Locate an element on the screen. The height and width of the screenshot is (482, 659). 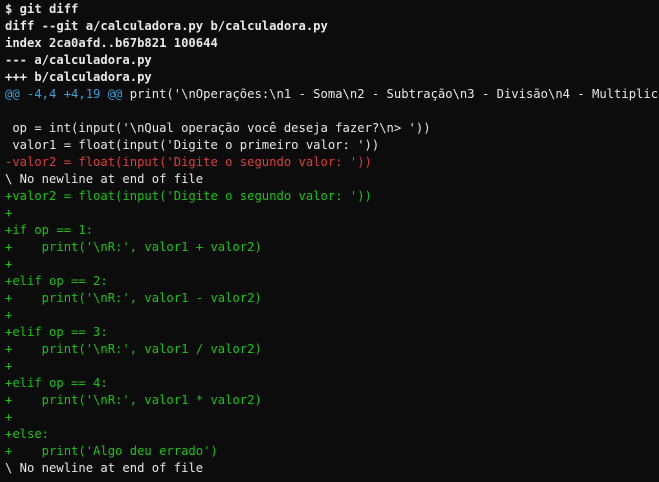
diff-added-line: + print('\nR:', valor1 * valor2) is located at coordinates (133, 400).